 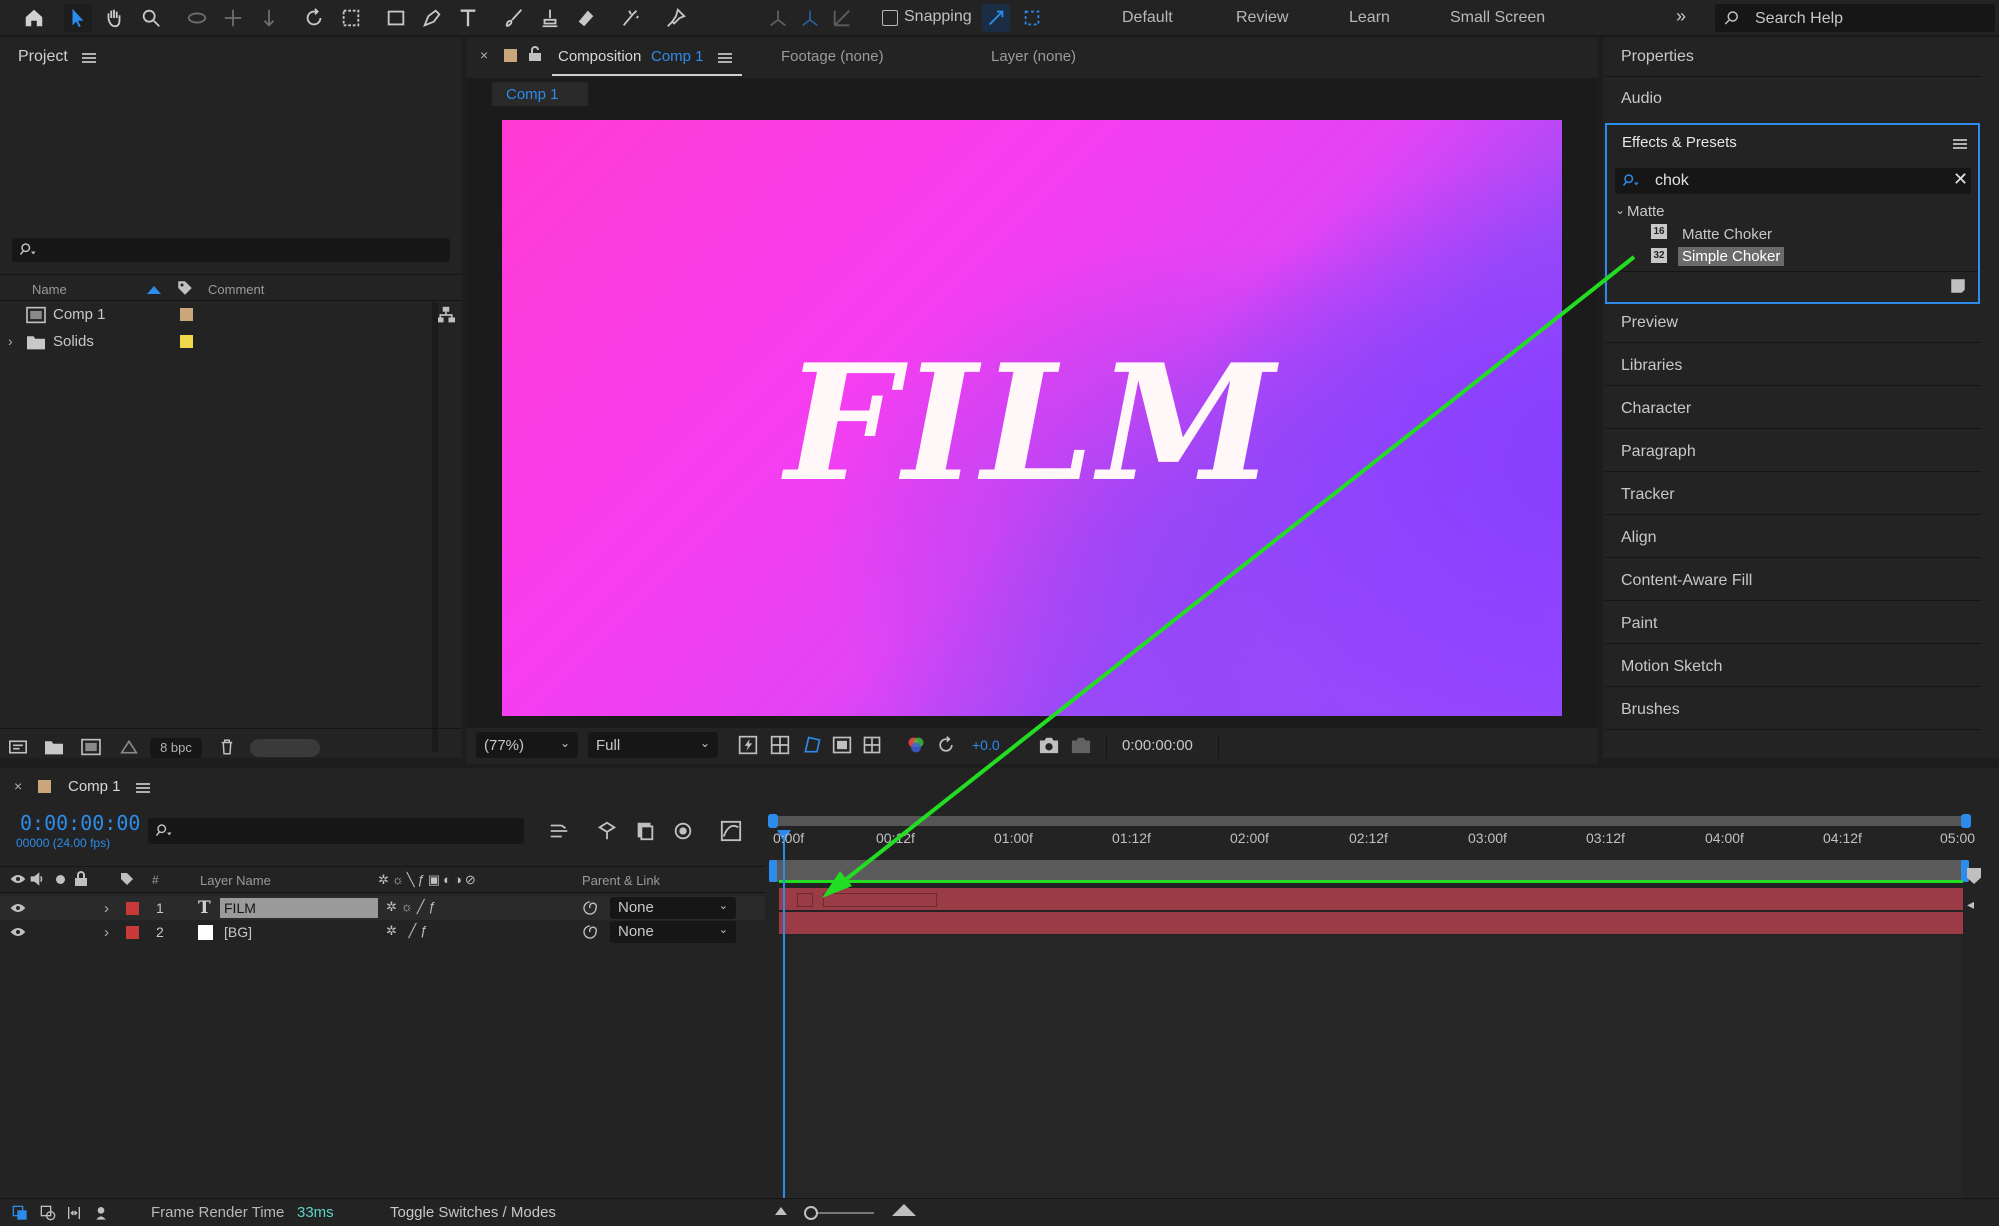 I want to click on transfer-controls-pane-icon, so click(x=48, y=1213).